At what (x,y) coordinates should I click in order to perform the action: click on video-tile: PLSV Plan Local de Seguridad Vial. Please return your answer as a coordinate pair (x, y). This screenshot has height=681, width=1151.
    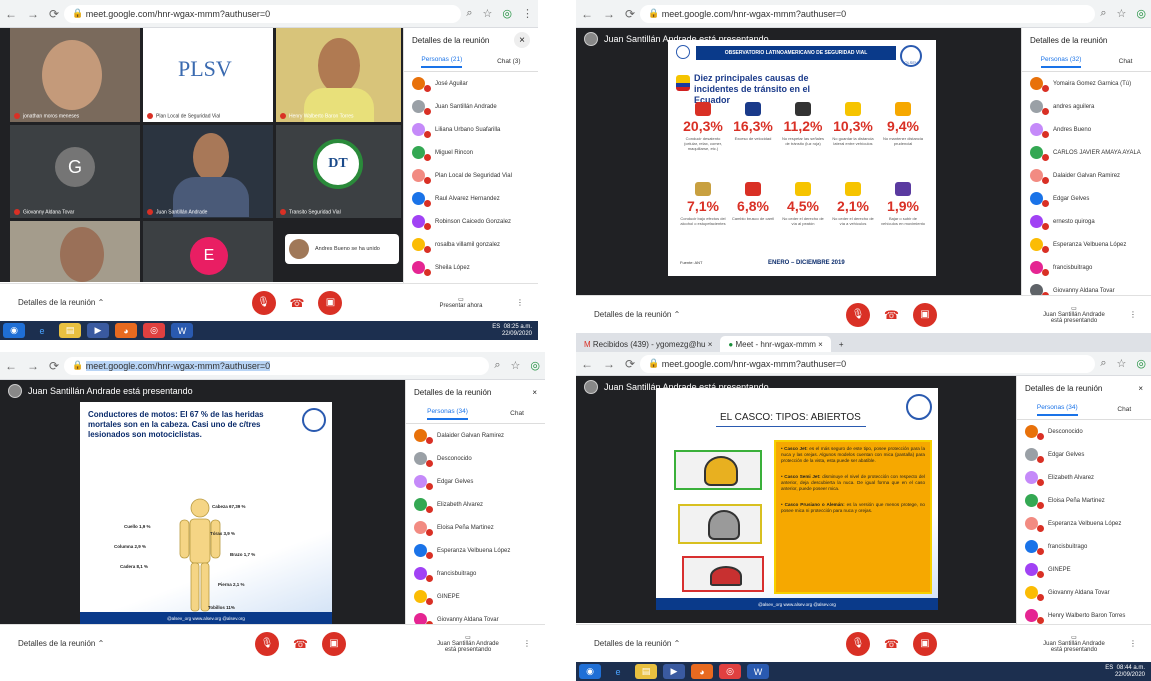
    Looking at the image, I should click on (208, 75).